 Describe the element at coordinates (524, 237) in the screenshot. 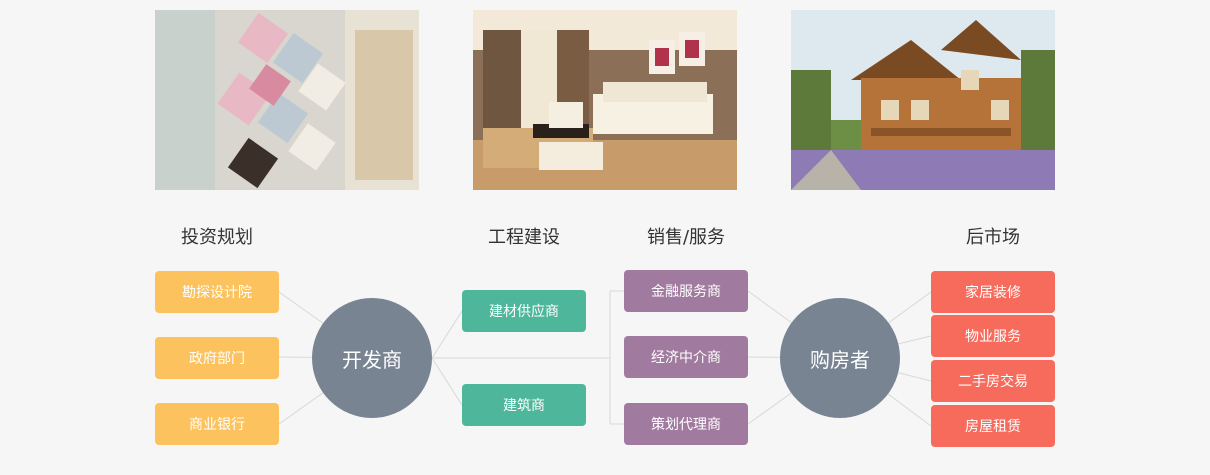

I see `heading-construction: 工程建设` at that location.